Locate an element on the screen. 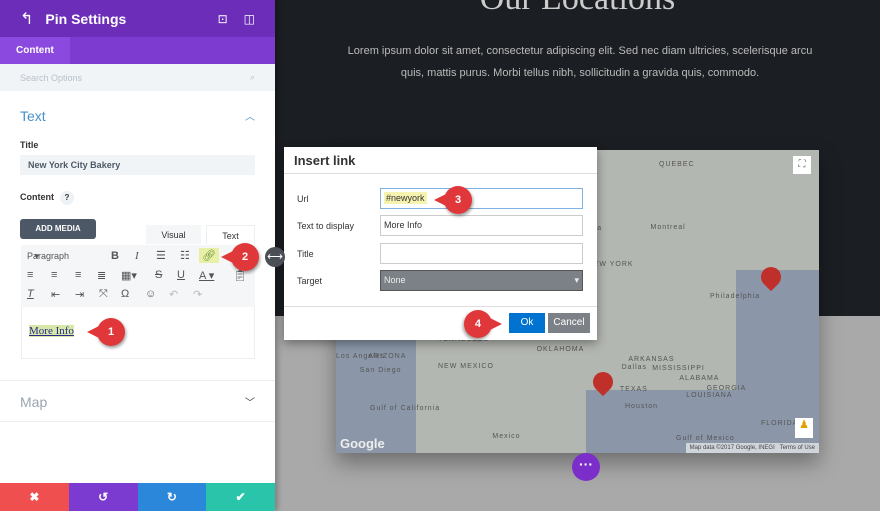 The height and width of the screenshot is (511, 880). search-input: Search Options ⌕ is located at coordinates (137, 77).